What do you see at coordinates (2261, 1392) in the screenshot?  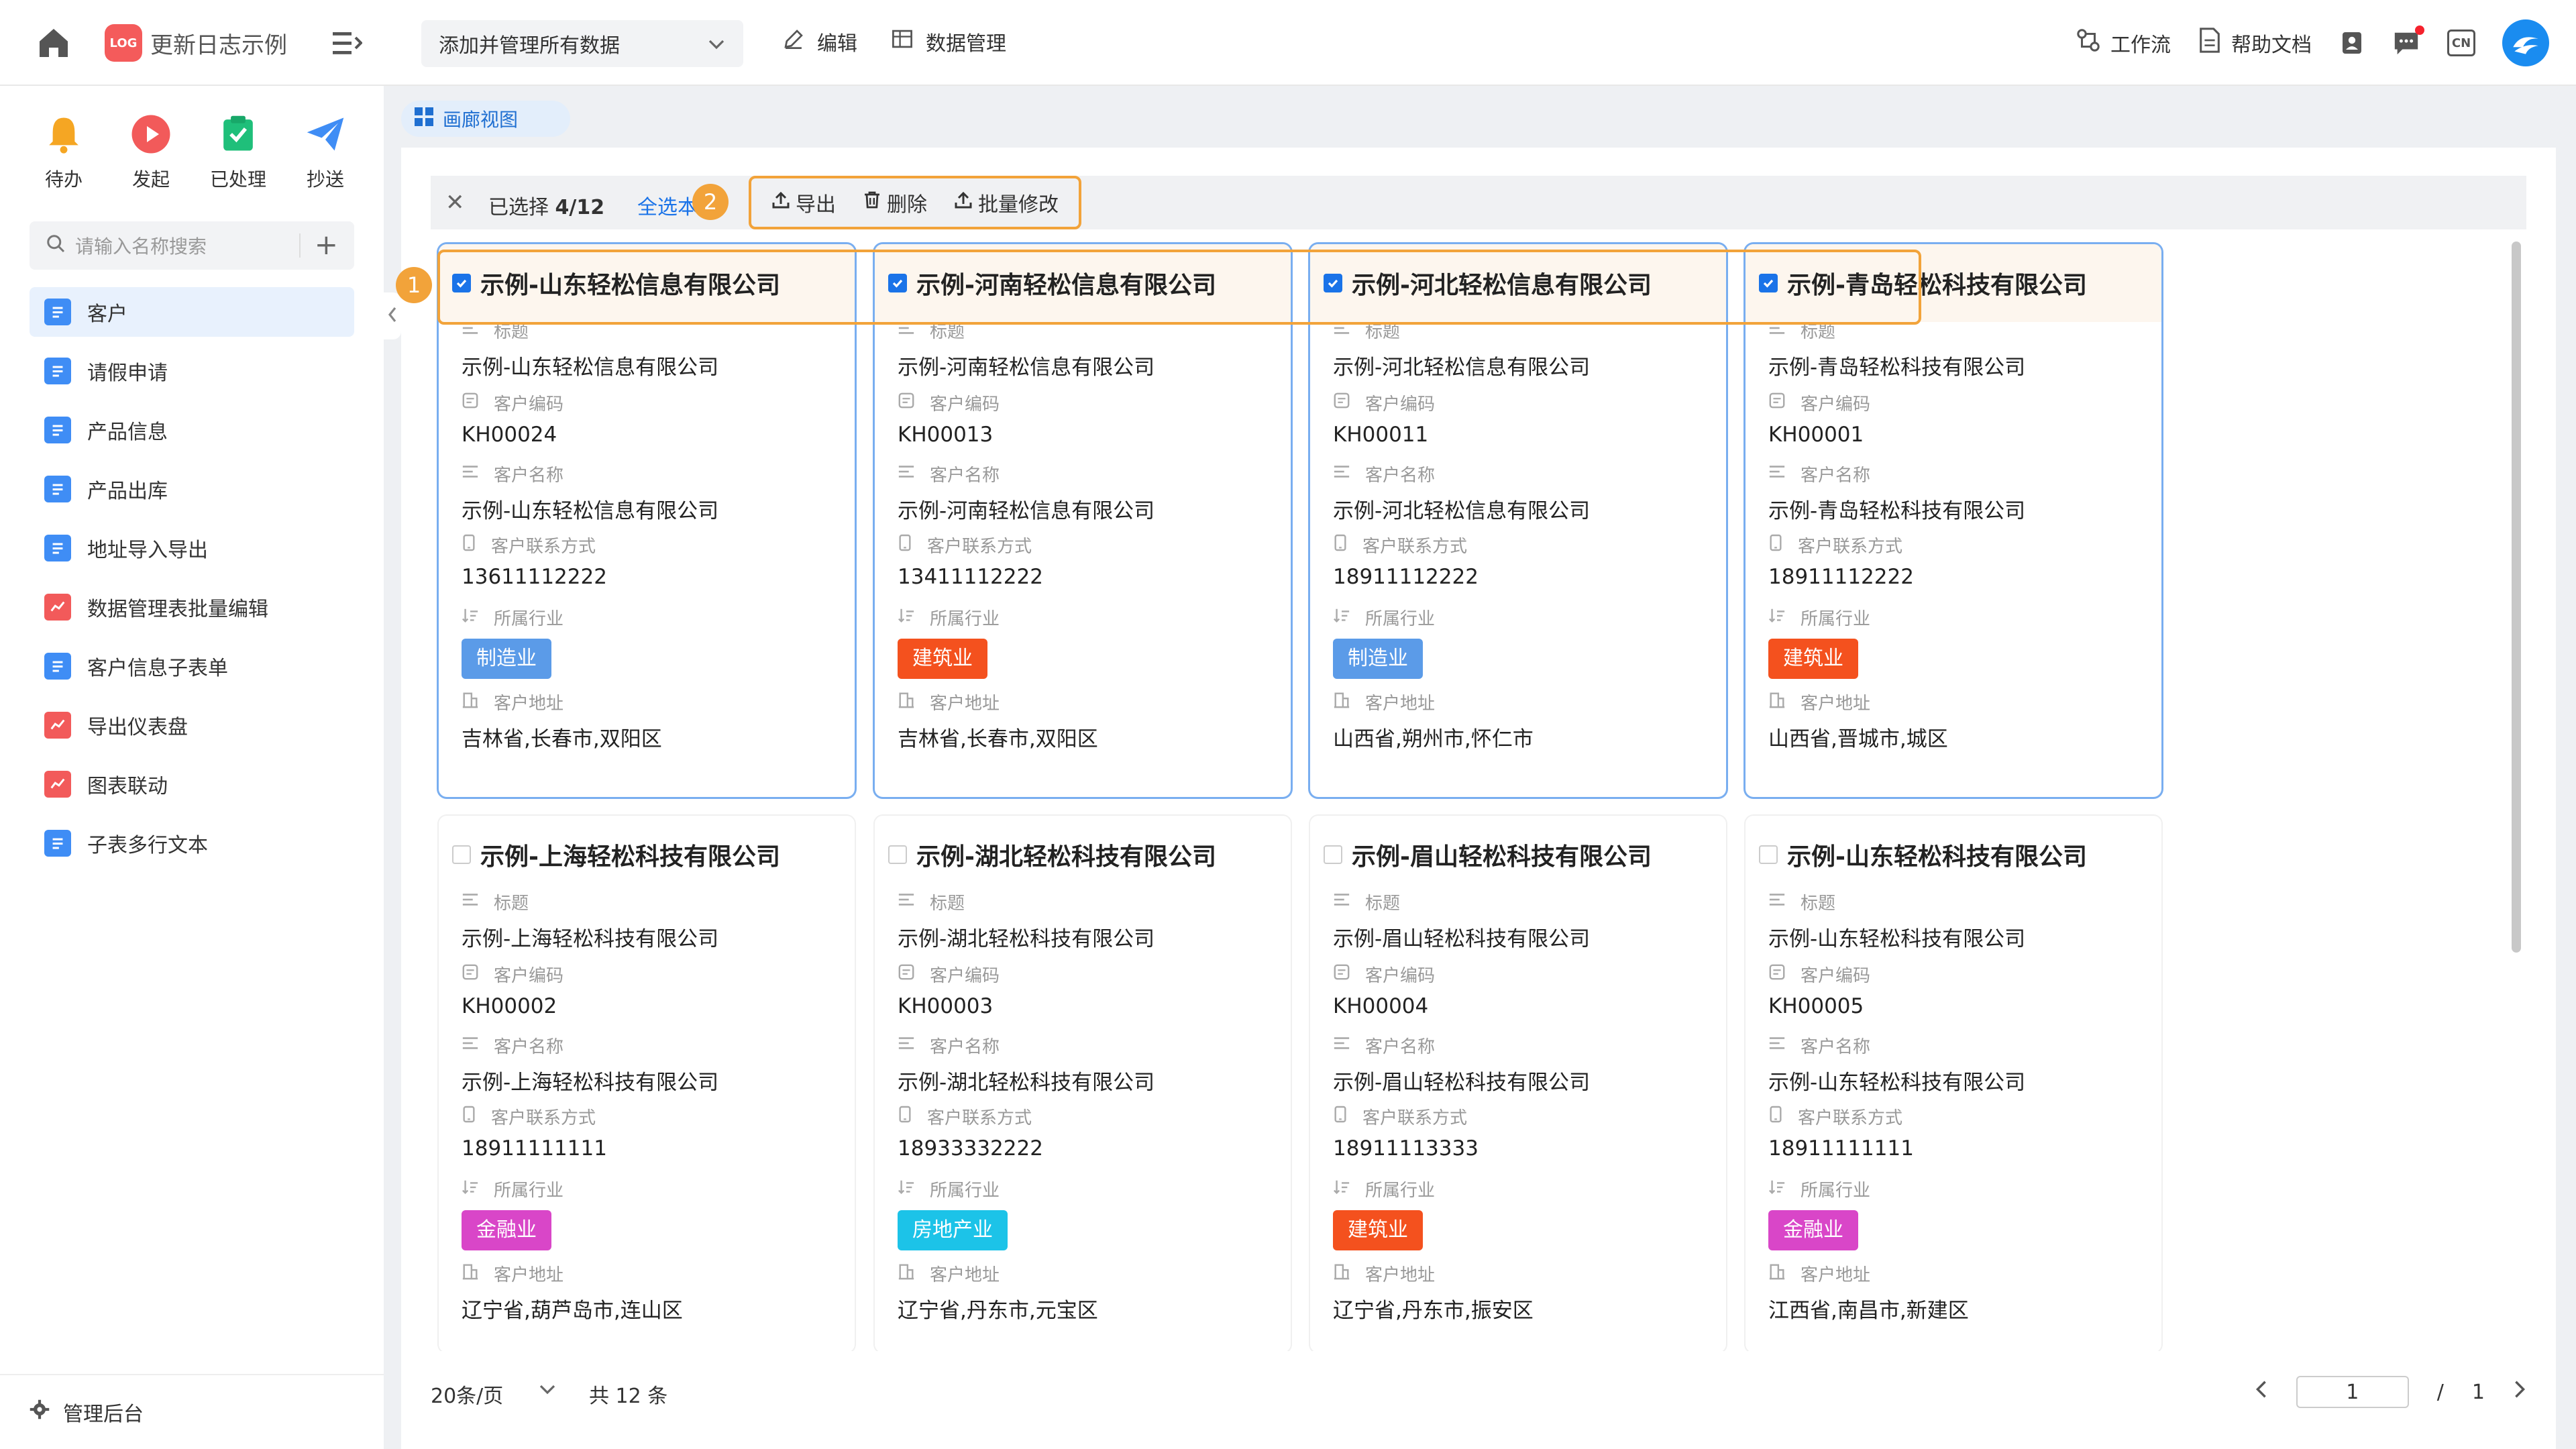 I see `prev-page-icon` at bounding box center [2261, 1392].